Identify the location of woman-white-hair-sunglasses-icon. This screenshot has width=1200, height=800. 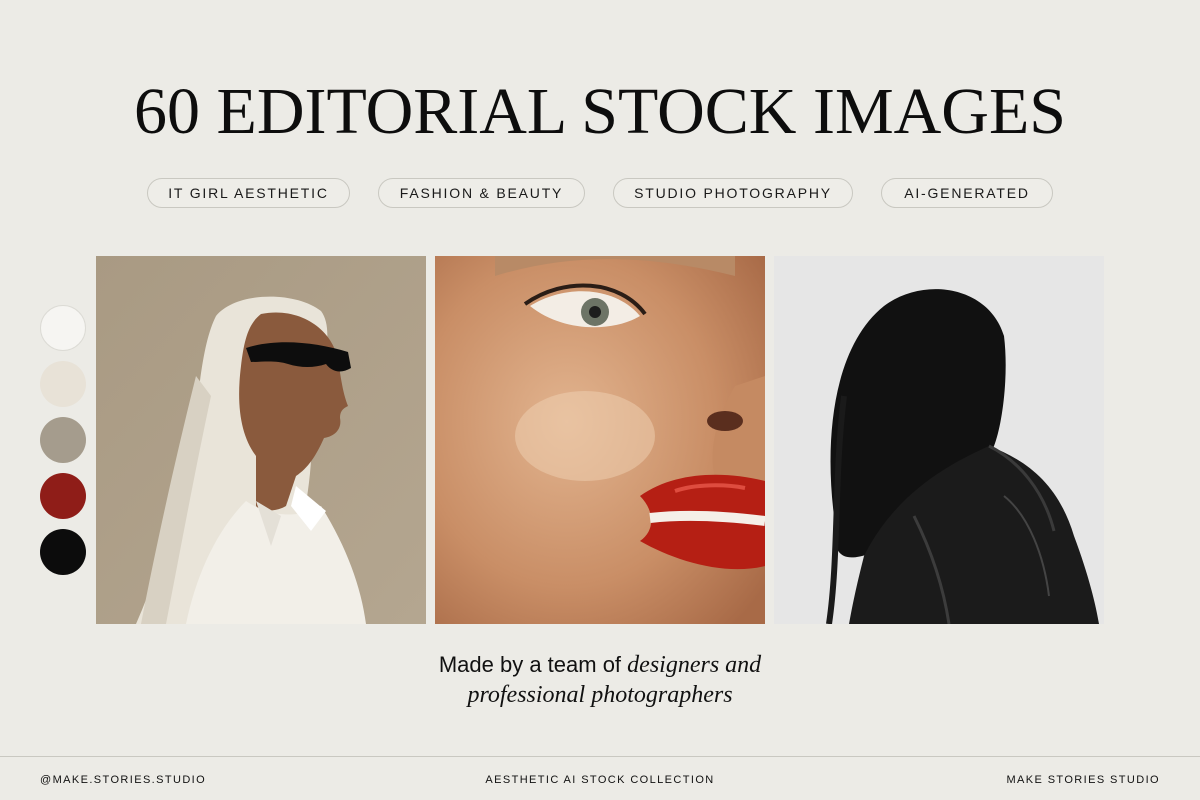
(261, 440).